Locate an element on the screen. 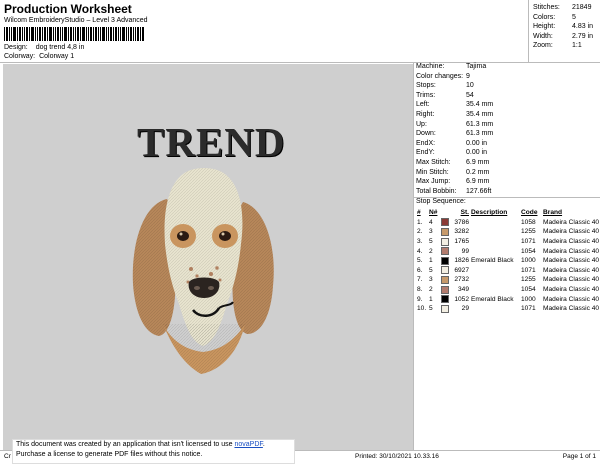 The image size is (600, 465). stitch-count: 1052 is located at coordinates (461, 299).